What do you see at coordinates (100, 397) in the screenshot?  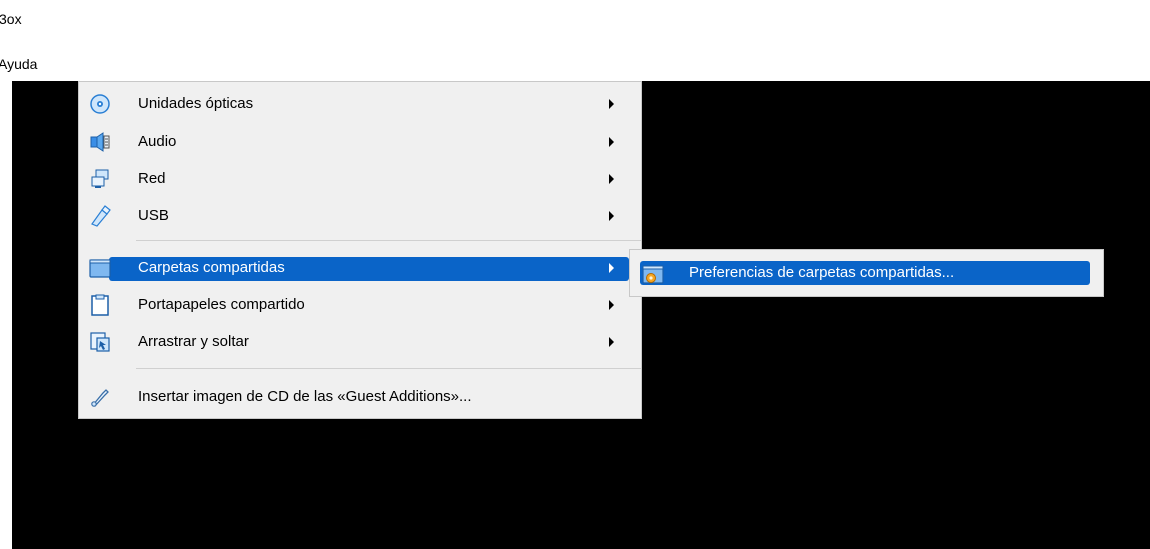 I see `guest-additions-icon` at bounding box center [100, 397].